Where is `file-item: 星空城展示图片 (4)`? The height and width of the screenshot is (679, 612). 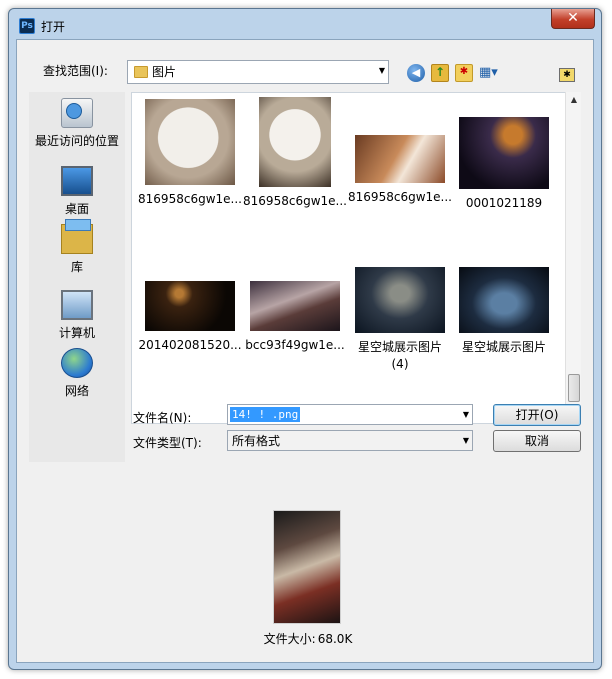
file-item: 星空城展示图片 (4) is located at coordinates (400, 320).